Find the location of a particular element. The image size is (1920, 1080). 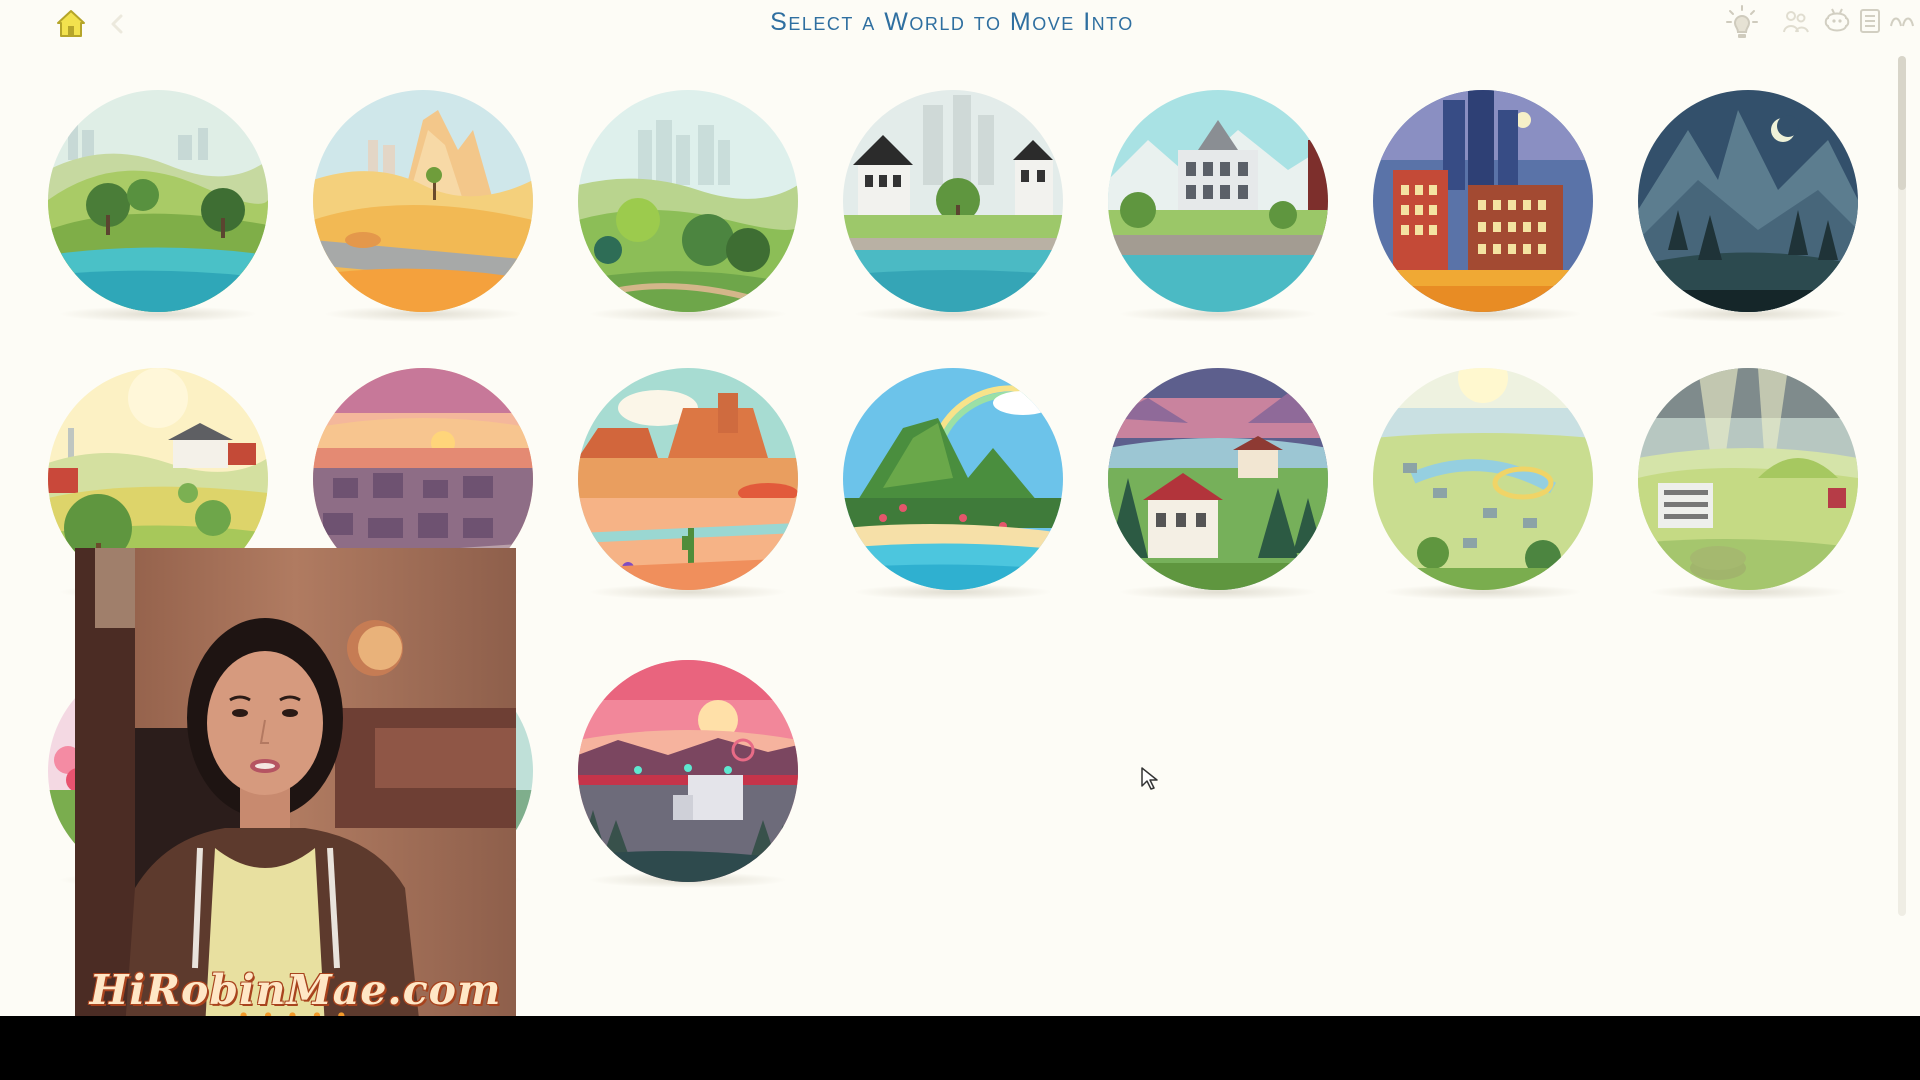

lightbulb-icon is located at coordinates (1742, 23).